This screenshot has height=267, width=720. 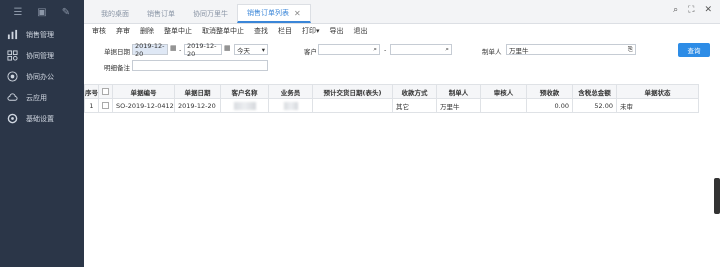 I want to click on tab-label: 协同万里牛, so click(x=210, y=14).